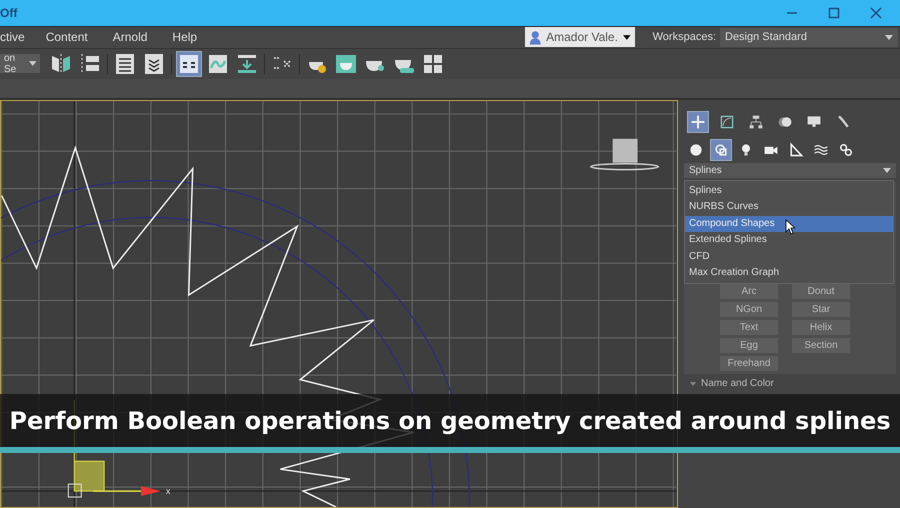 This screenshot has width=900, height=508. I want to click on object-type-button: Egg, so click(749, 345).